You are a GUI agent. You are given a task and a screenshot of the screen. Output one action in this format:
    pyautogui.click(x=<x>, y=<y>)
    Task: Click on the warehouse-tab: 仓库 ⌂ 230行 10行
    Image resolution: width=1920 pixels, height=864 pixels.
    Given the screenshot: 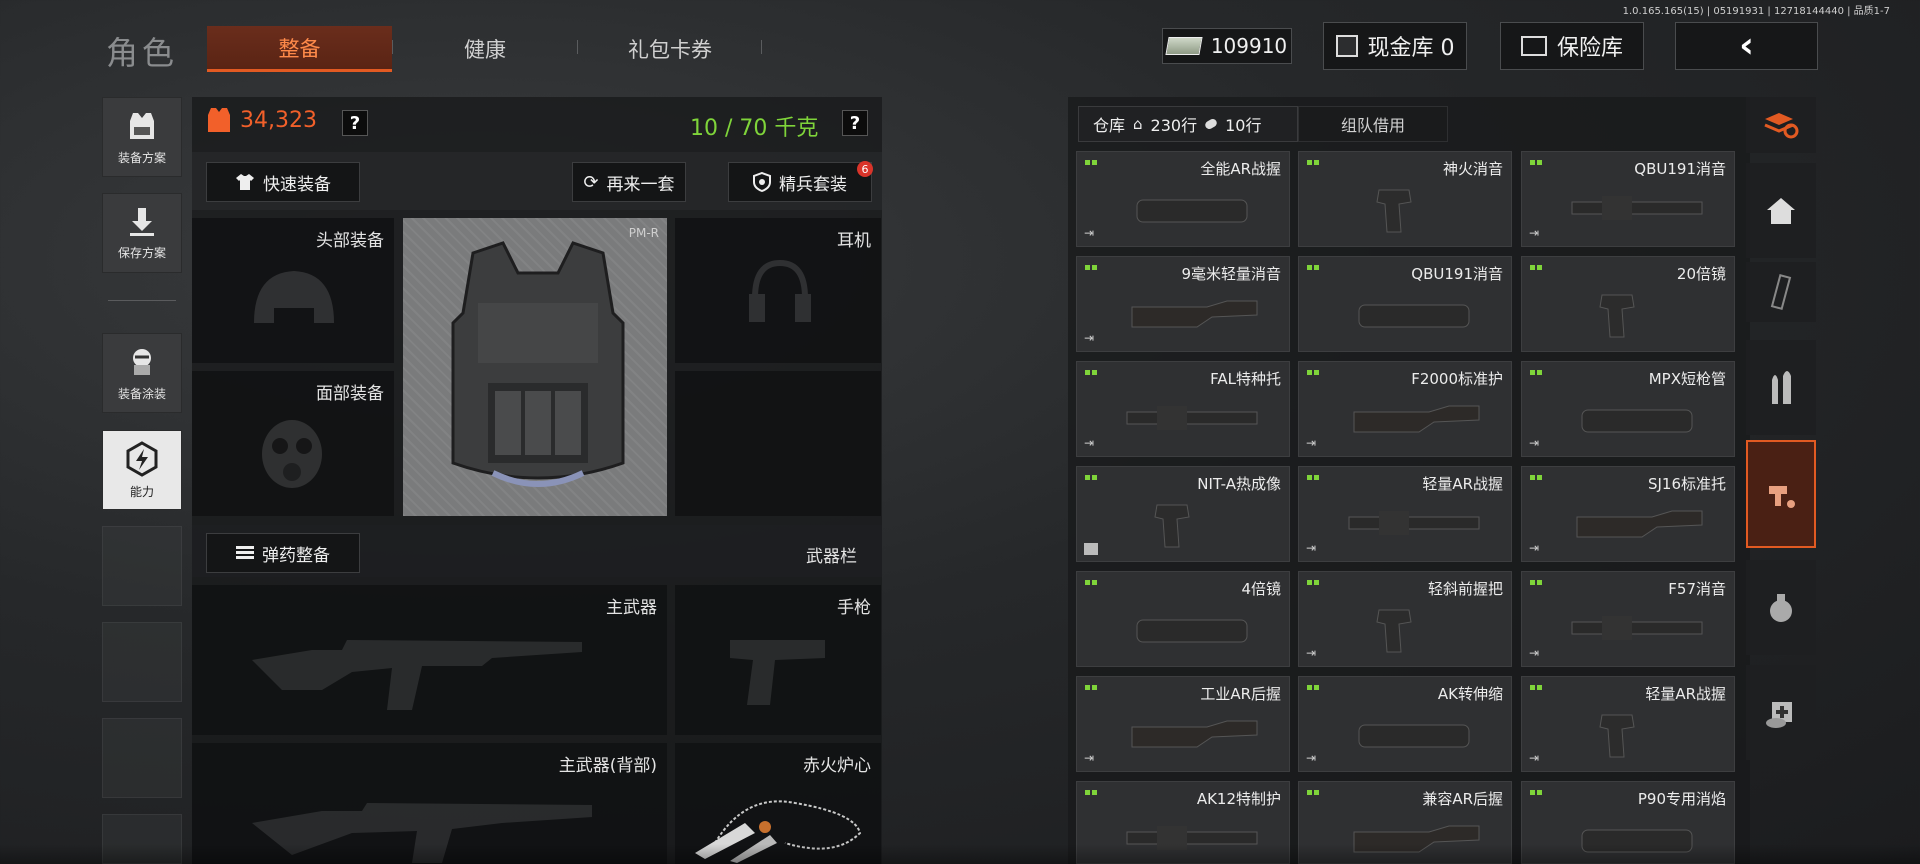 What is the action you would take?
    pyautogui.click(x=1188, y=124)
    